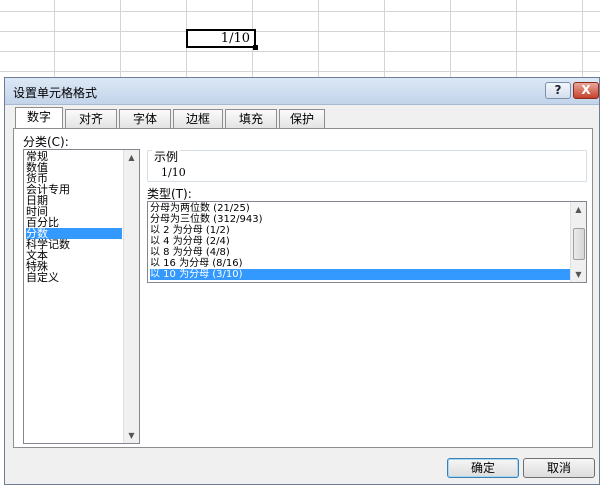 The height and width of the screenshot is (485, 600). I want to click on type-item: 以 2 为分母 (1/2), so click(360, 230).